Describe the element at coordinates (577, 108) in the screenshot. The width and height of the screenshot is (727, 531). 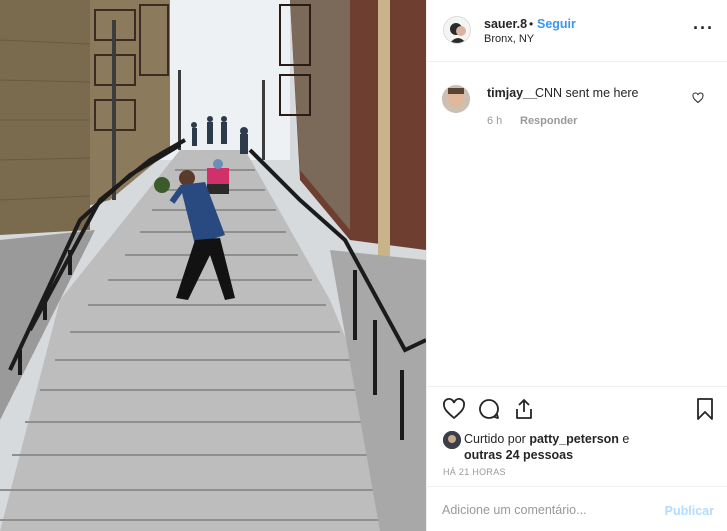
I see `comment-item: timjay__ CNN sent me here 6 h Responder` at that location.